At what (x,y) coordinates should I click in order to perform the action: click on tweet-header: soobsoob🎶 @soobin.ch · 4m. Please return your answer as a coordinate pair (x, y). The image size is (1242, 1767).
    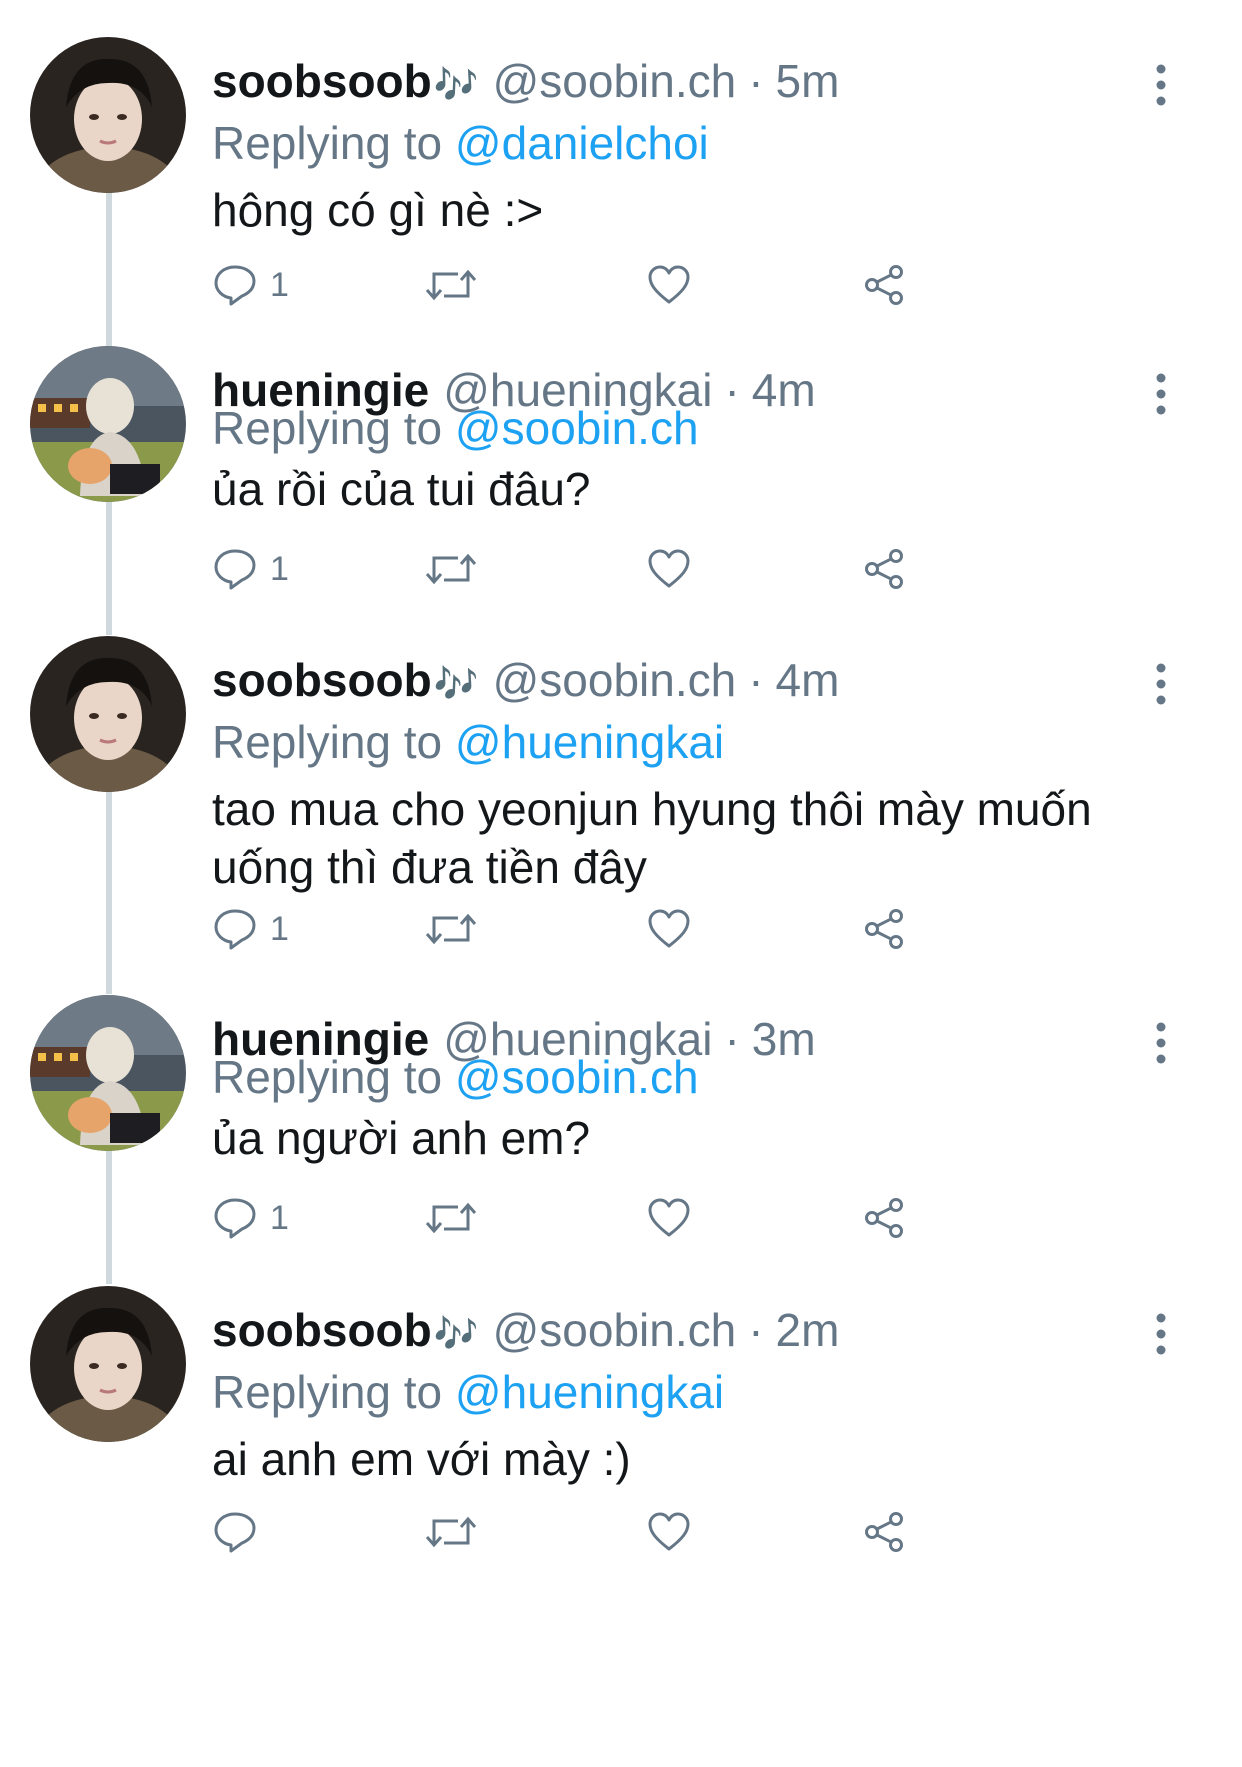
    Looking at the image, I should click on (525, 680).